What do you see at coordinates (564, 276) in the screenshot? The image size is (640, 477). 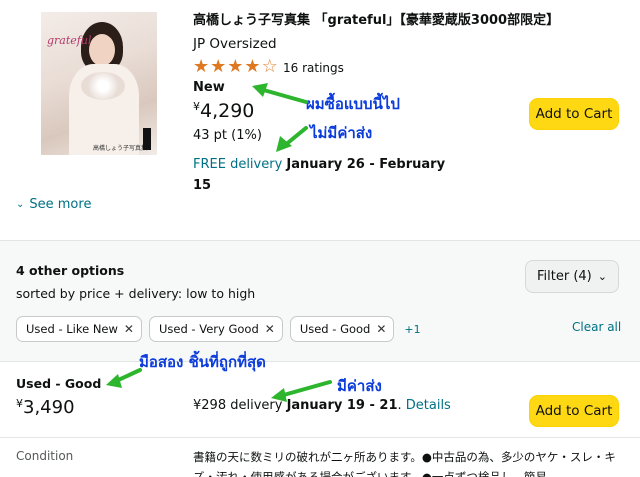 I see `filter-label: Filter (4)` at bounding box center [564, 276].